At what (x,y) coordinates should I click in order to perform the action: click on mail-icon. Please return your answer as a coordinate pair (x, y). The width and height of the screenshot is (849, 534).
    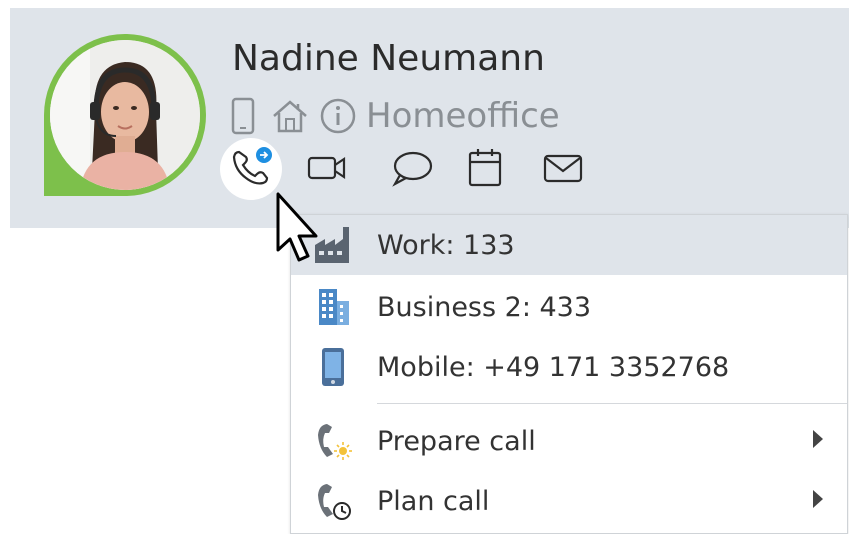
    Looking at the image, I should click on (563, 170).